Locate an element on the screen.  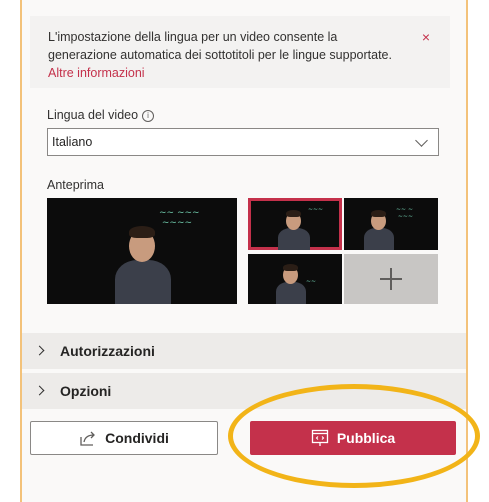
share-button: Condividi is located at coordinates (124, 438).